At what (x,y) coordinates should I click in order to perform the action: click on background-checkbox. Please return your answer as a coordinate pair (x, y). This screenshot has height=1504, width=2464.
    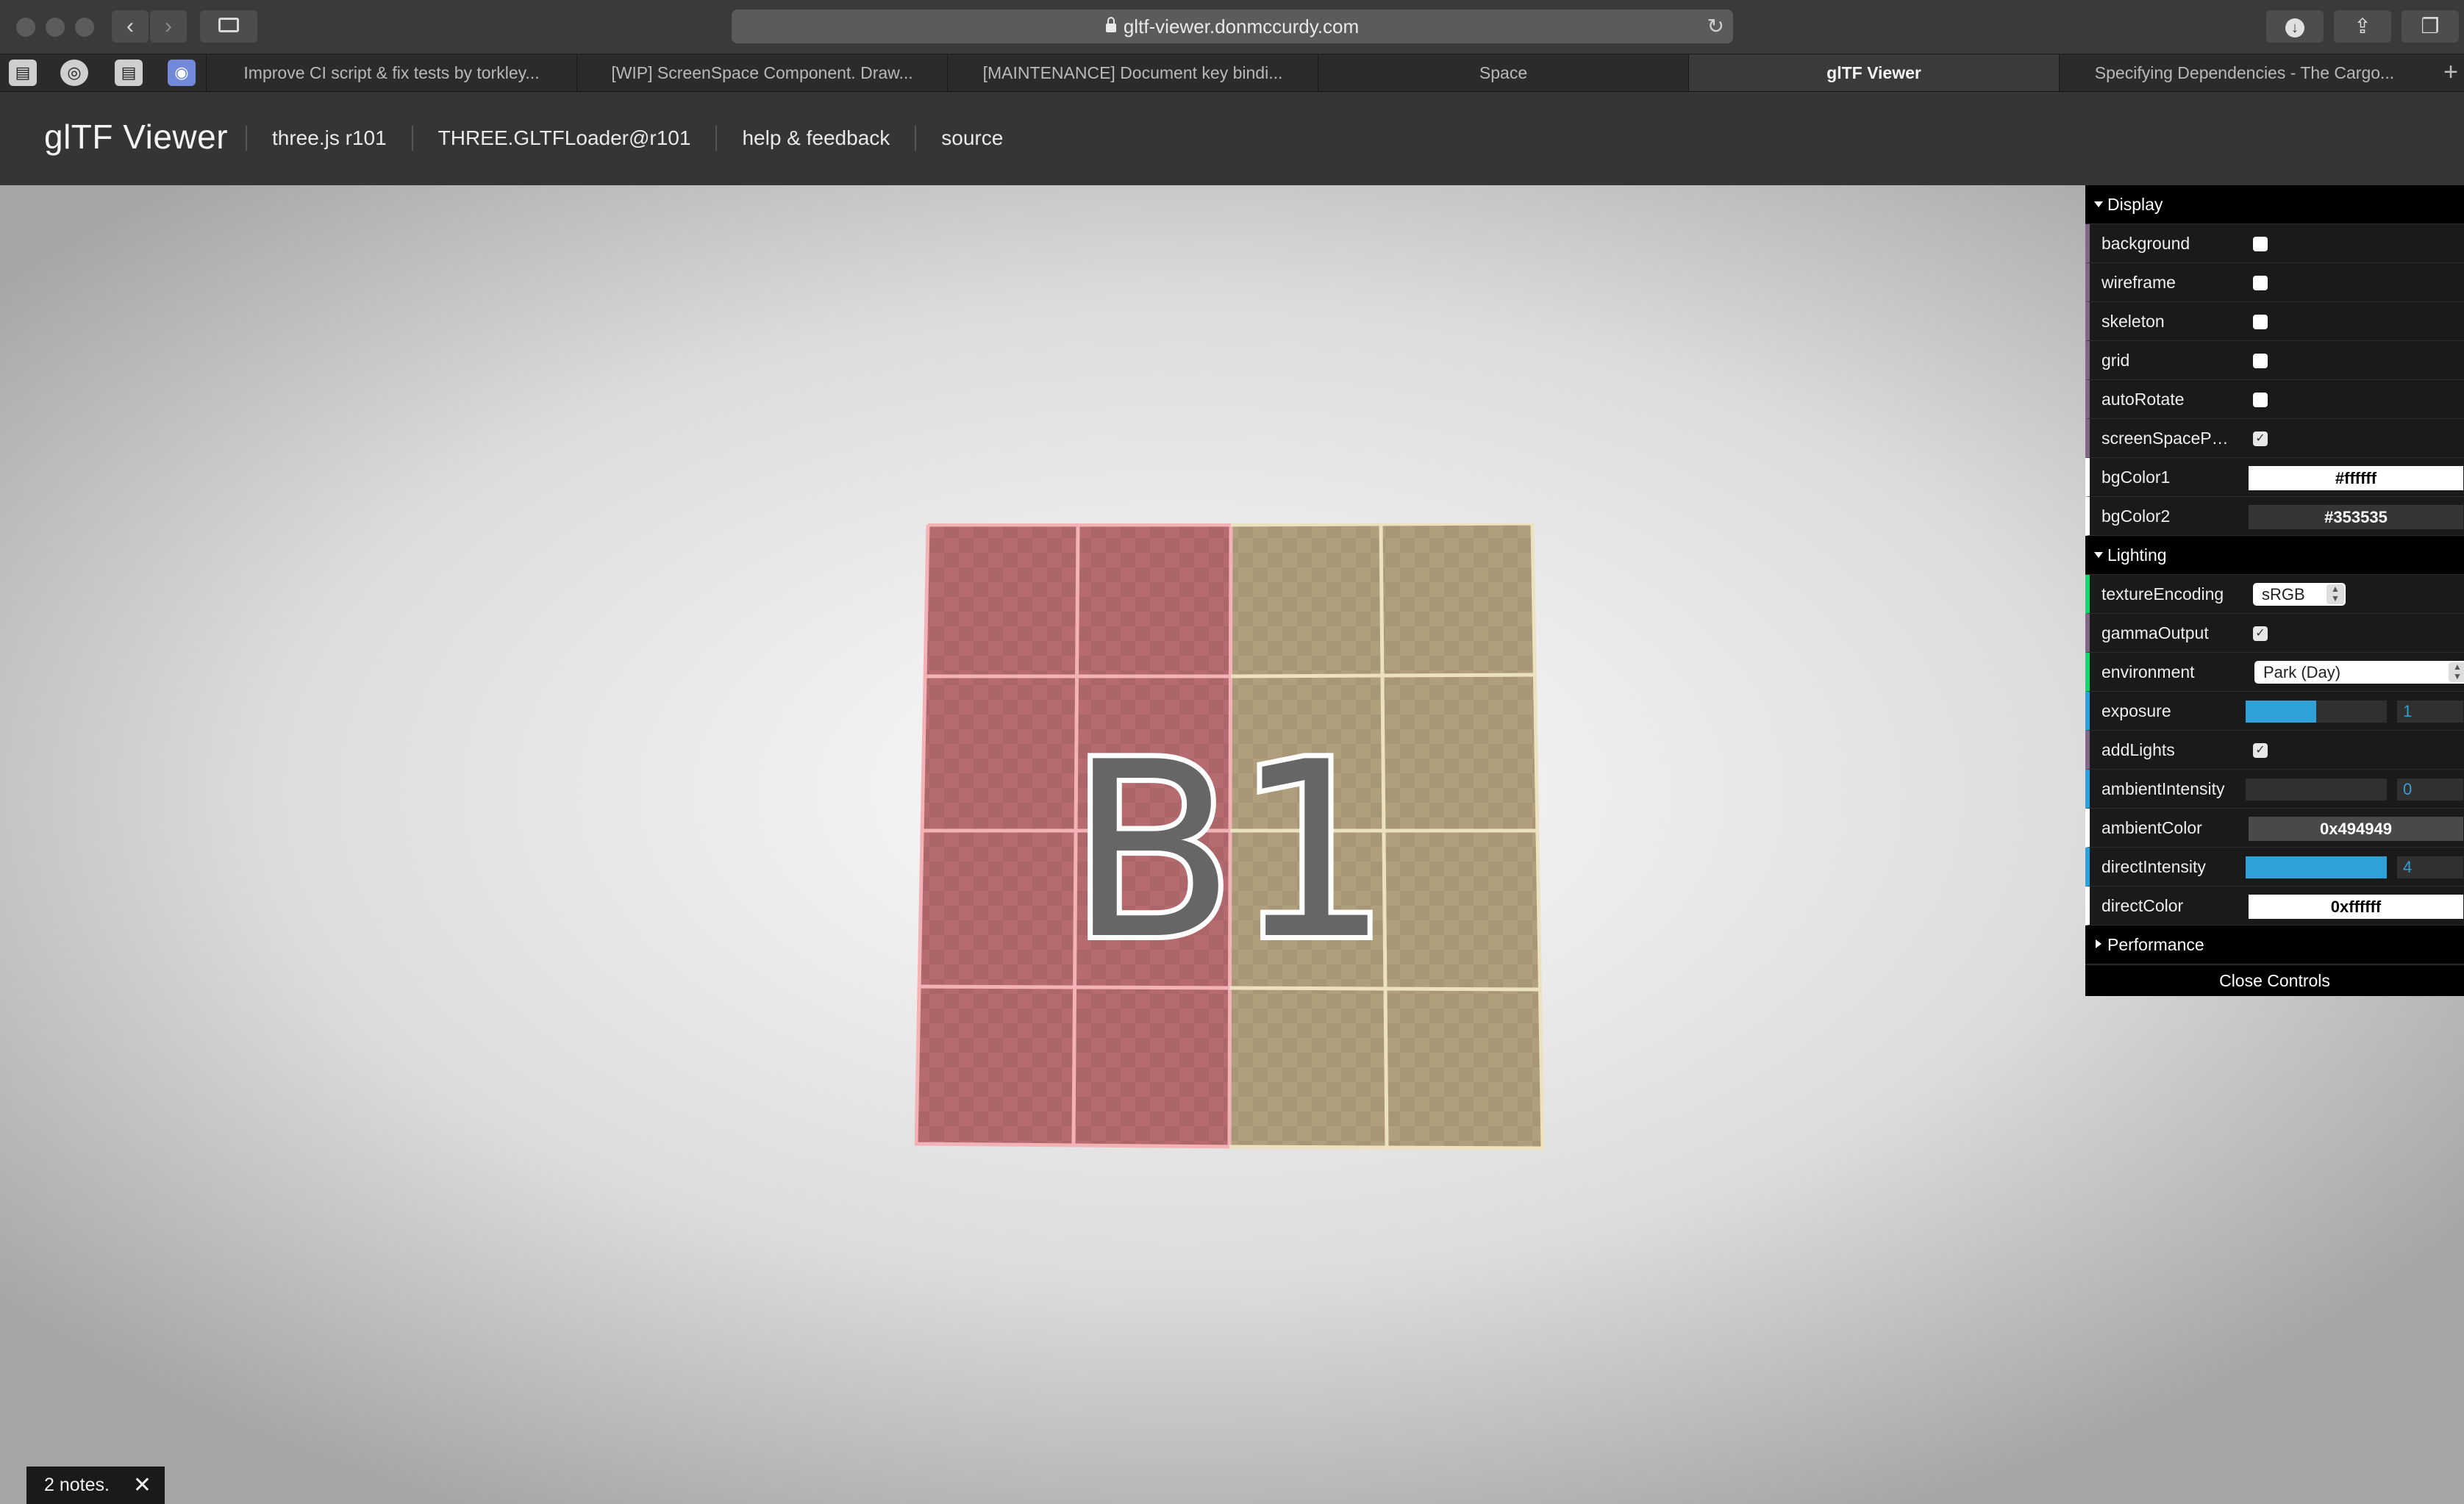
    Looking at the image, I should click on (2260, 244).